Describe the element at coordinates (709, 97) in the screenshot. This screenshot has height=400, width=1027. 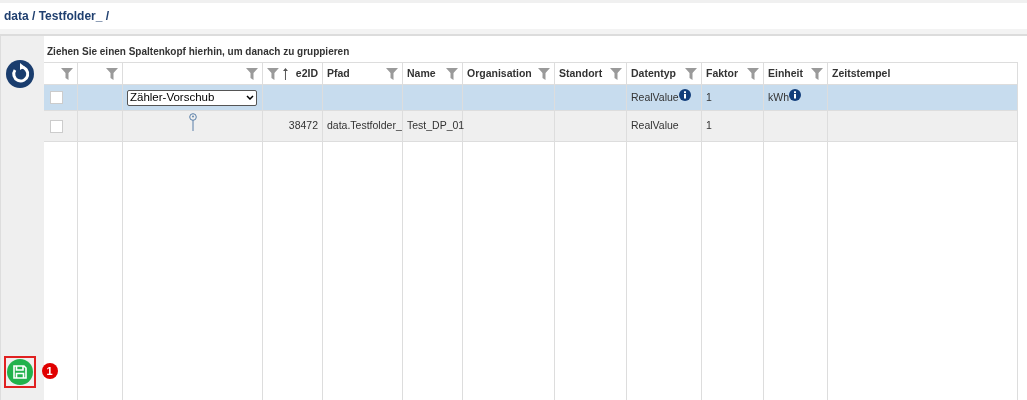
I see `table-cell-text: 1` at that location.